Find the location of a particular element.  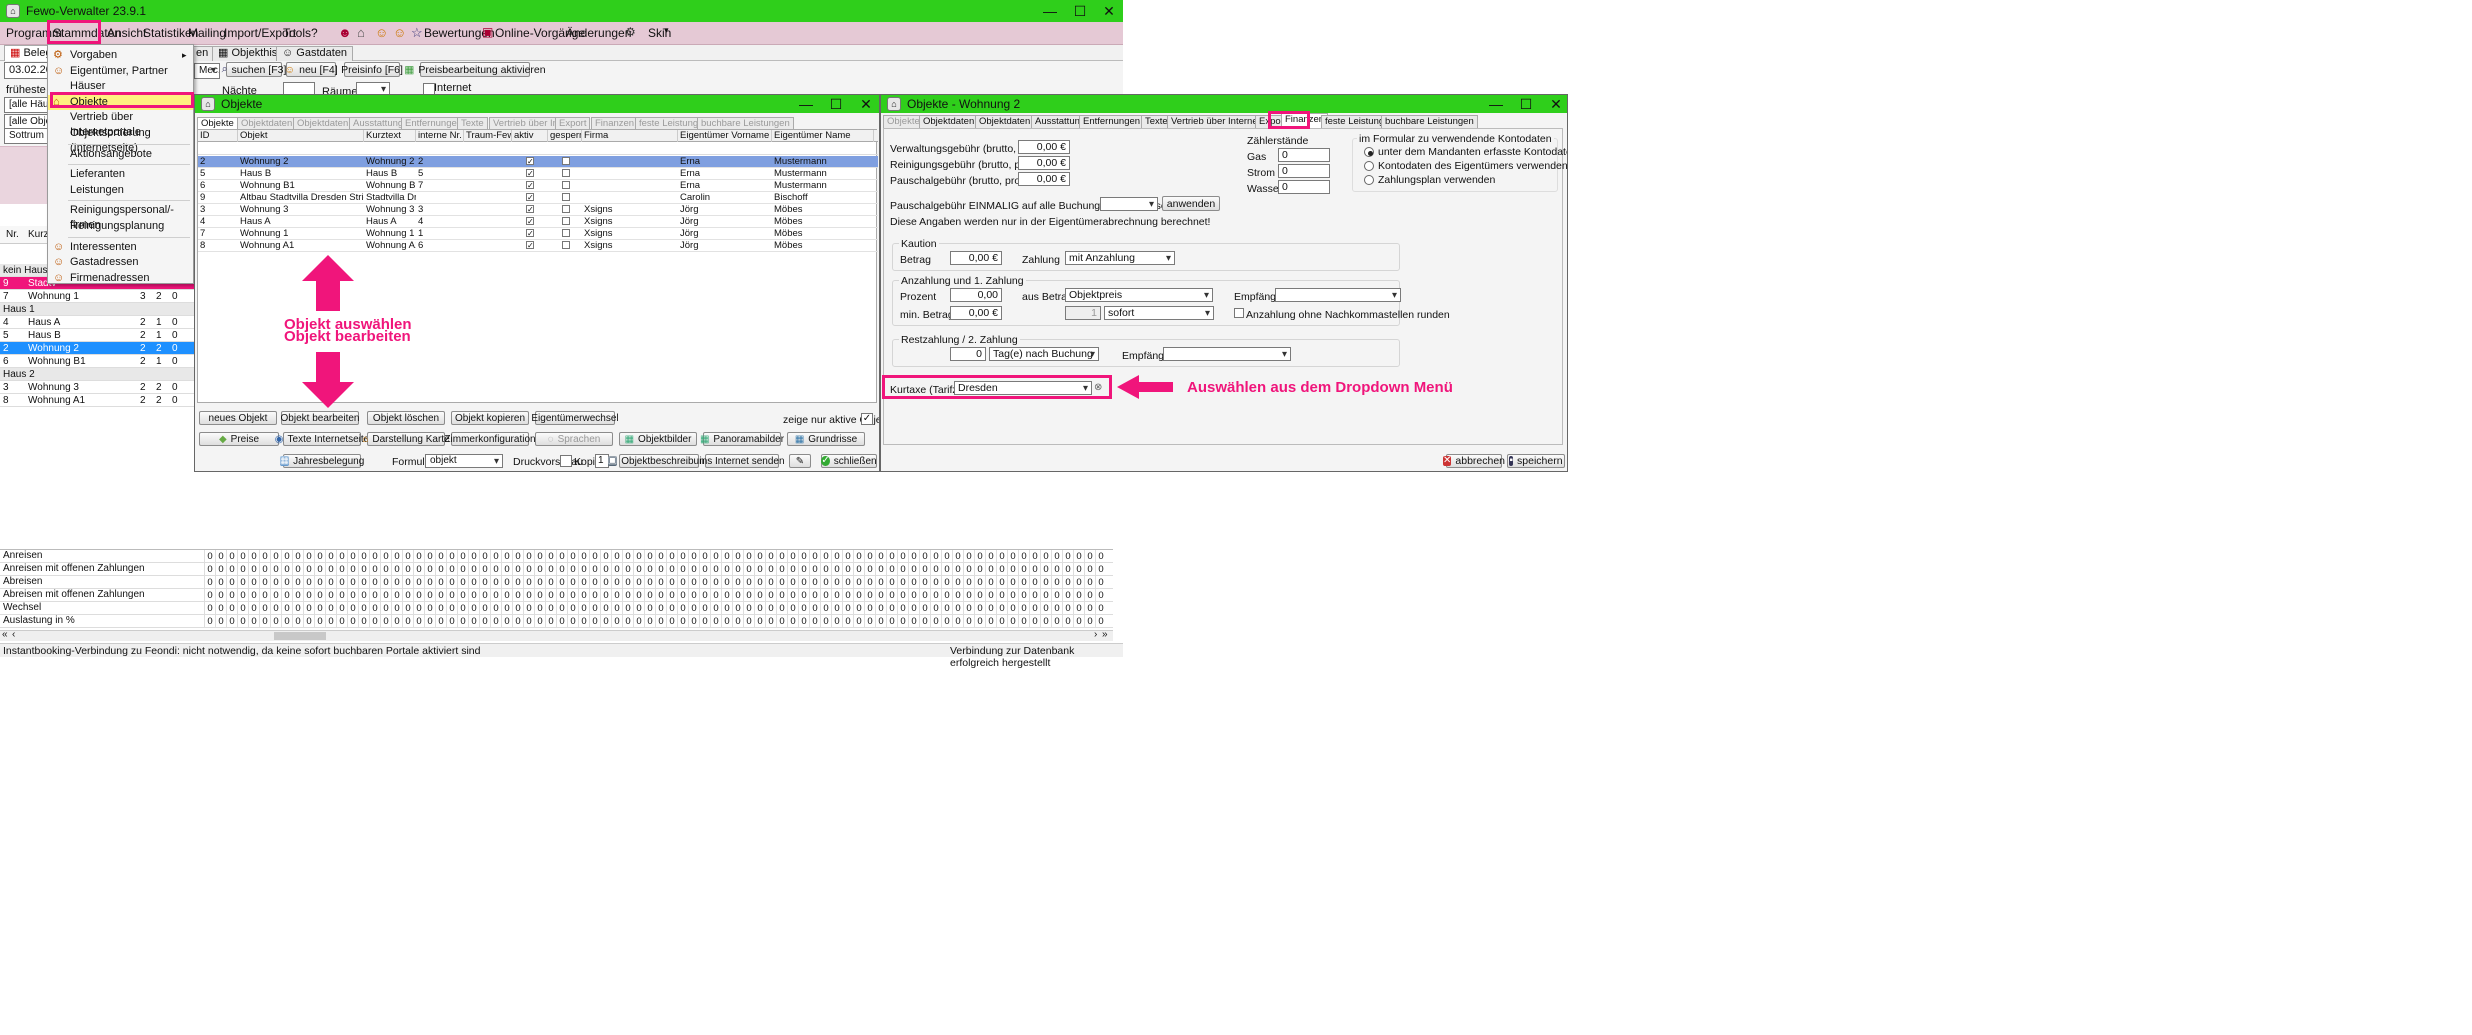

anzahlung-empf-combo is located at coordinates (1338, 295).